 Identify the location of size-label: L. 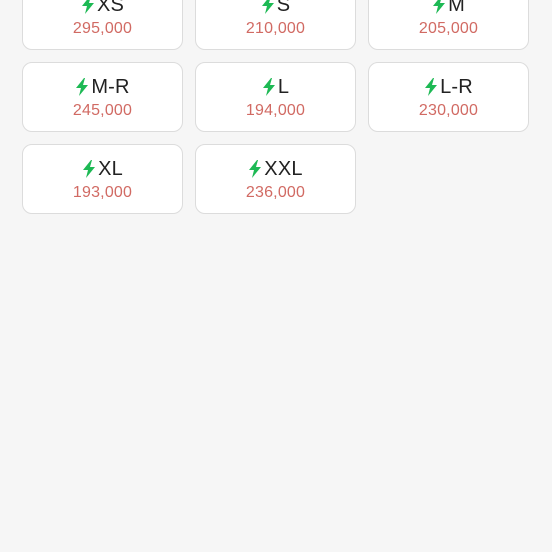
(283, 86).